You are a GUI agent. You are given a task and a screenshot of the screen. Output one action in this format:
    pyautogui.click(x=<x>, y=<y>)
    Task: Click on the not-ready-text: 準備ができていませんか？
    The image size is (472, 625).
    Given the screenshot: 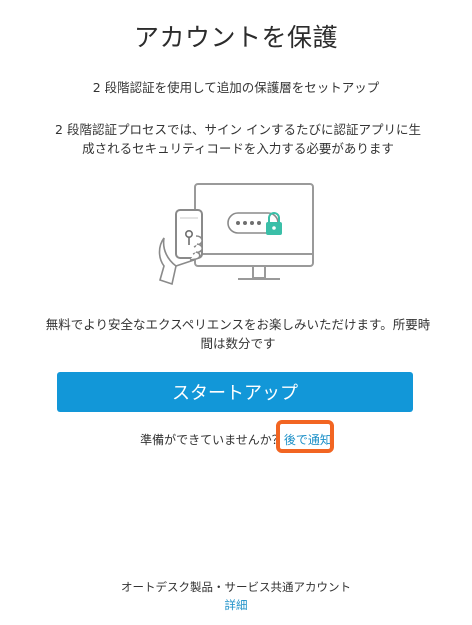 What is the action you would take?
    pyautogui.click(x=212, y=440)
    